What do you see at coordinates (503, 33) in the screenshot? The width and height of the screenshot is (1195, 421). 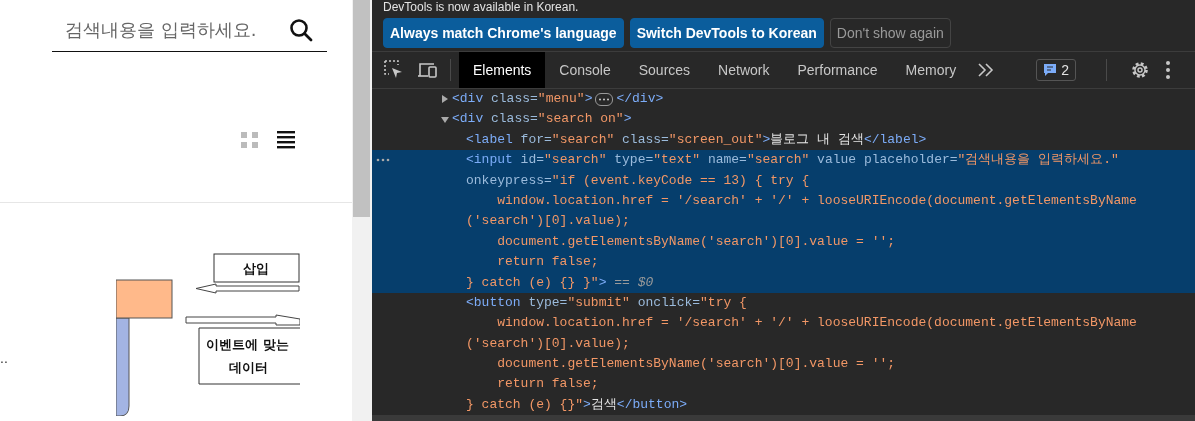 I see `language-button: Always match Chrome's language` at bounding box center [503, 33].